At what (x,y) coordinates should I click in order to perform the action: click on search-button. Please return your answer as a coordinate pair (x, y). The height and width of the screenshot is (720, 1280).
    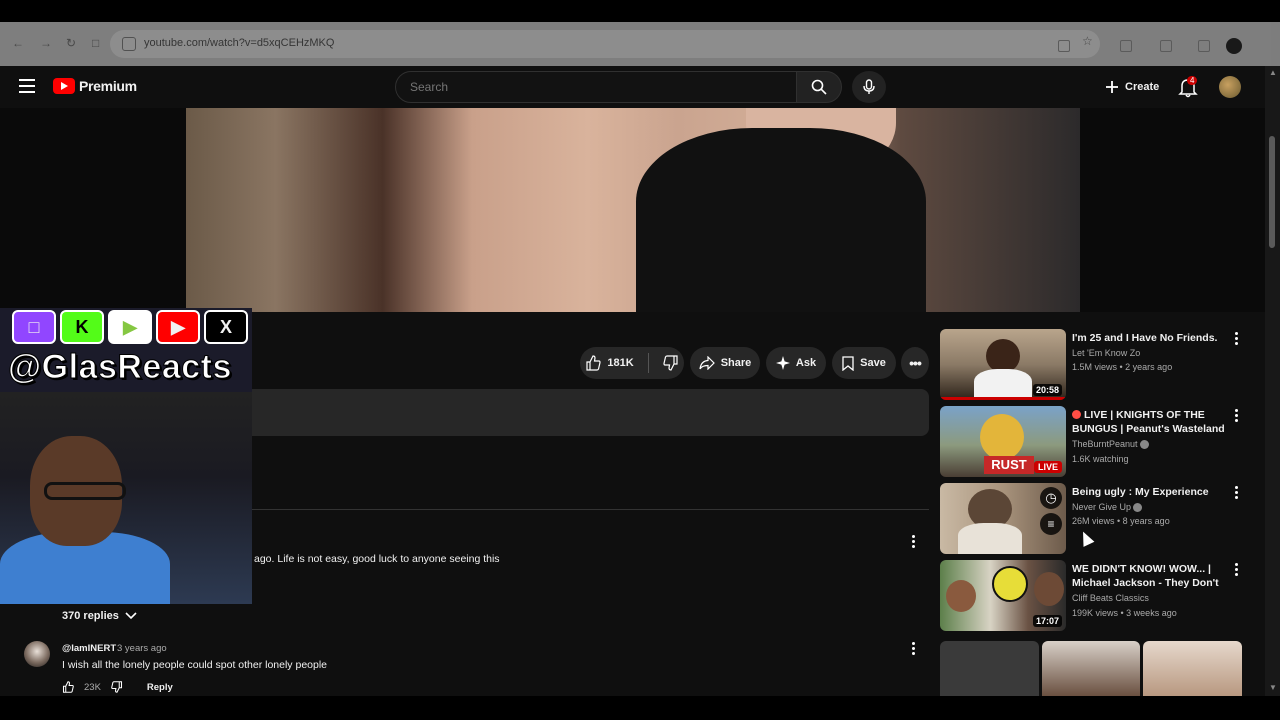
    Looking at the image, I should click on (819, 87).